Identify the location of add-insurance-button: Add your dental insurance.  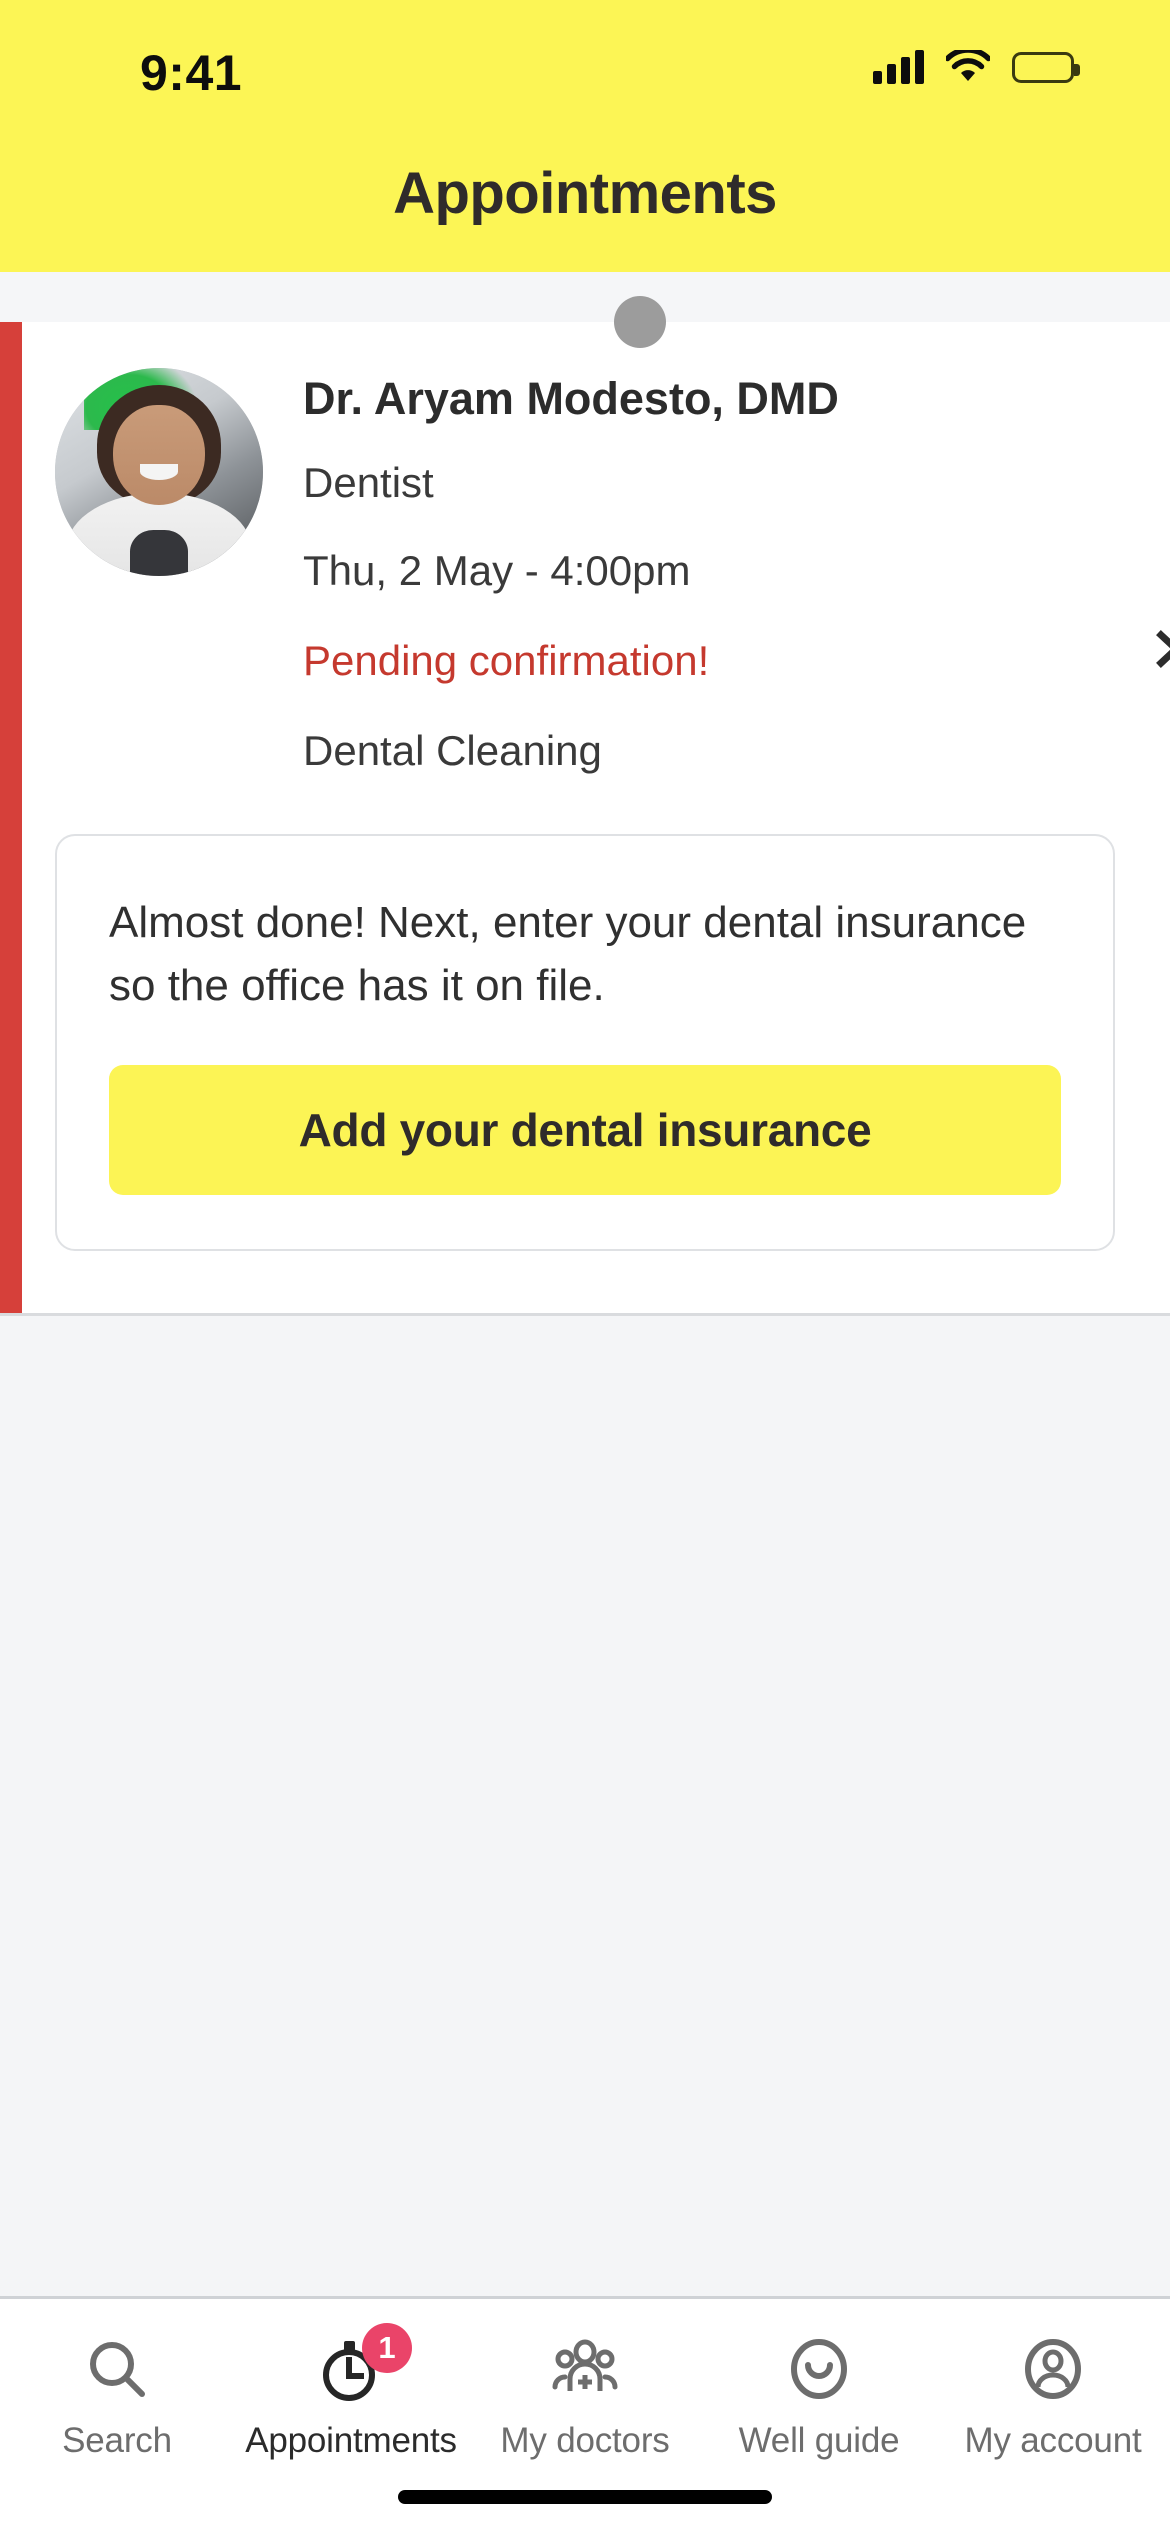
(585, 1130).